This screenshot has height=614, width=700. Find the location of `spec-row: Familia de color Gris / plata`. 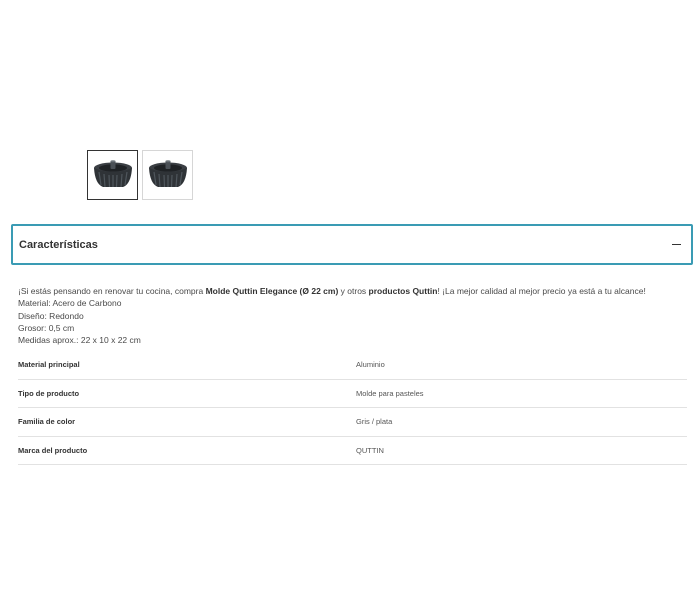

spec-row: Familia de color Gris / plata is located at coordinates (352, 422).